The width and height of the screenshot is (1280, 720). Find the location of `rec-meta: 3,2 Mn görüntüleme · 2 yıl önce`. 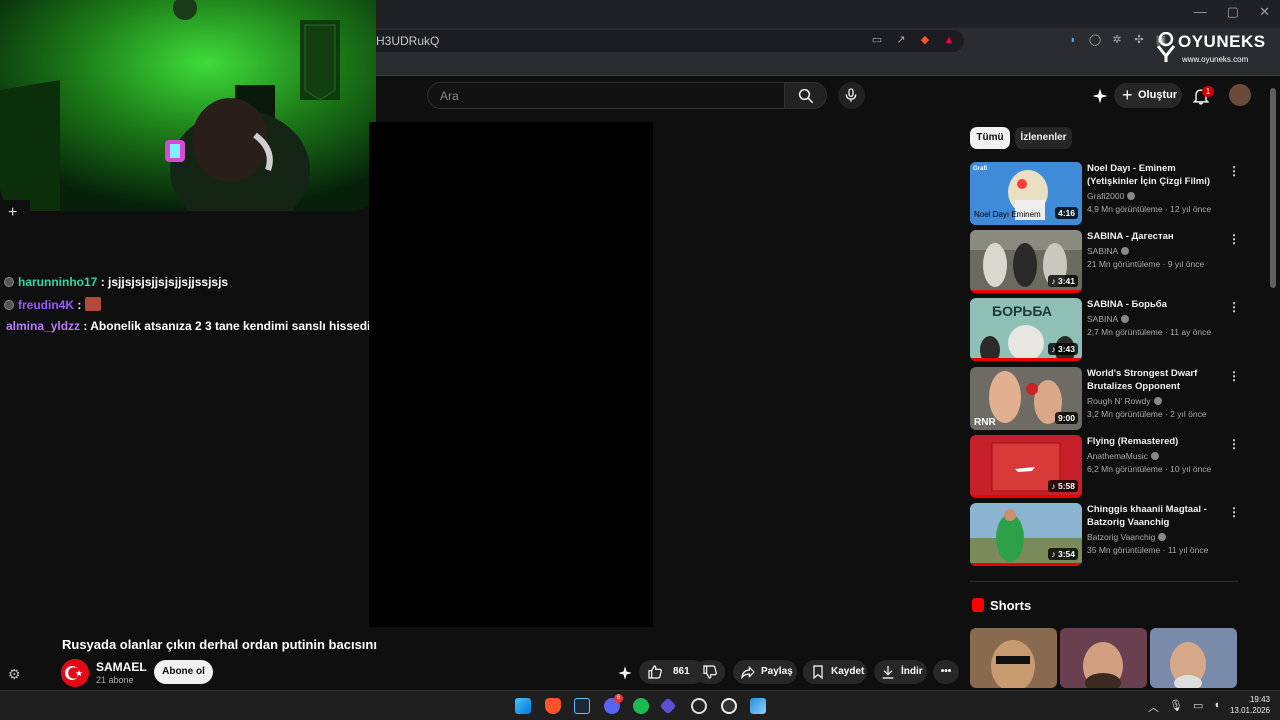

rec-meta: 3,2 Mn görüntüleme · 2 yıl önce is located at coordinates (1147, 414).